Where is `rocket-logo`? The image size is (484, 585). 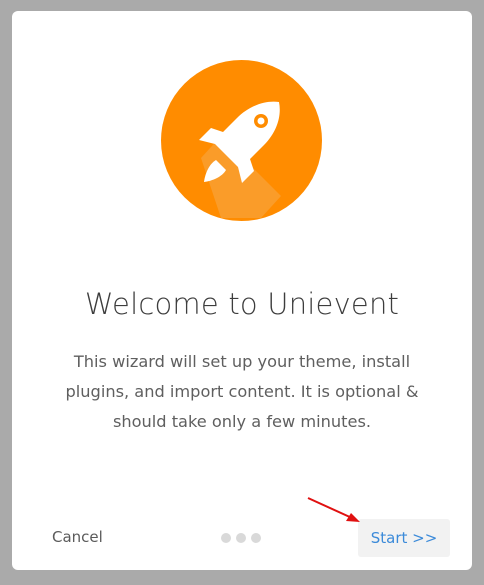 rocket-logo is located at coordinates (241, 140).